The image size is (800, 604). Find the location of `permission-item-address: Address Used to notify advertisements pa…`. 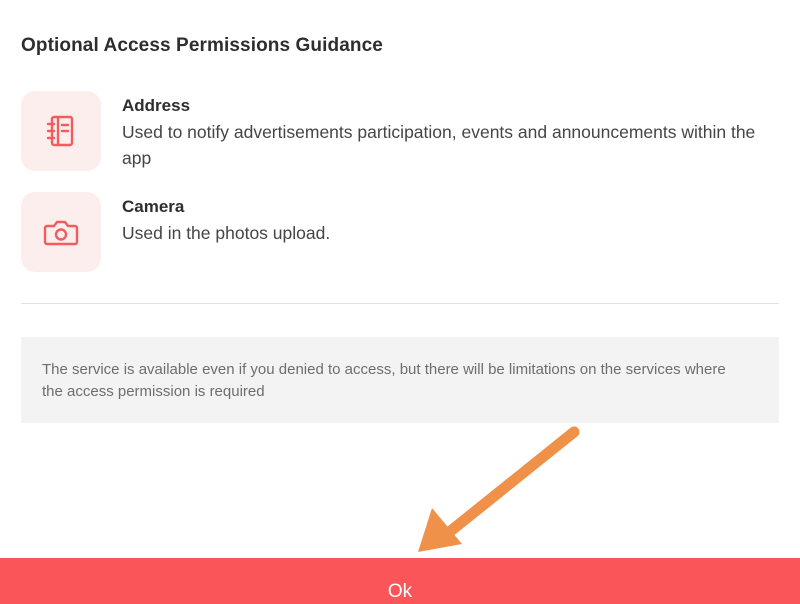

permission-item-address: Address Used to notify advertisements pa… is located at coordinates (401, 131).